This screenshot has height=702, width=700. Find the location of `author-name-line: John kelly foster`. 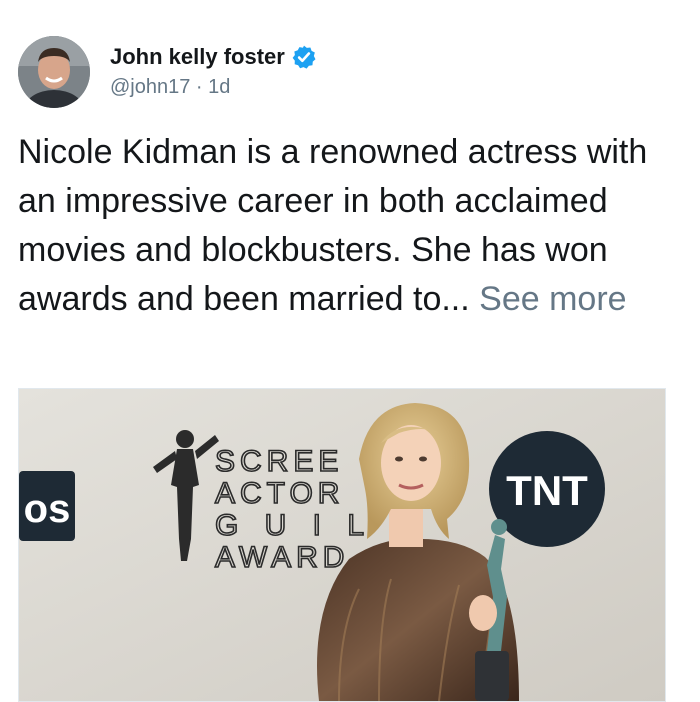

author-name-line: John kelly foster is located at coordinates (213, 57).